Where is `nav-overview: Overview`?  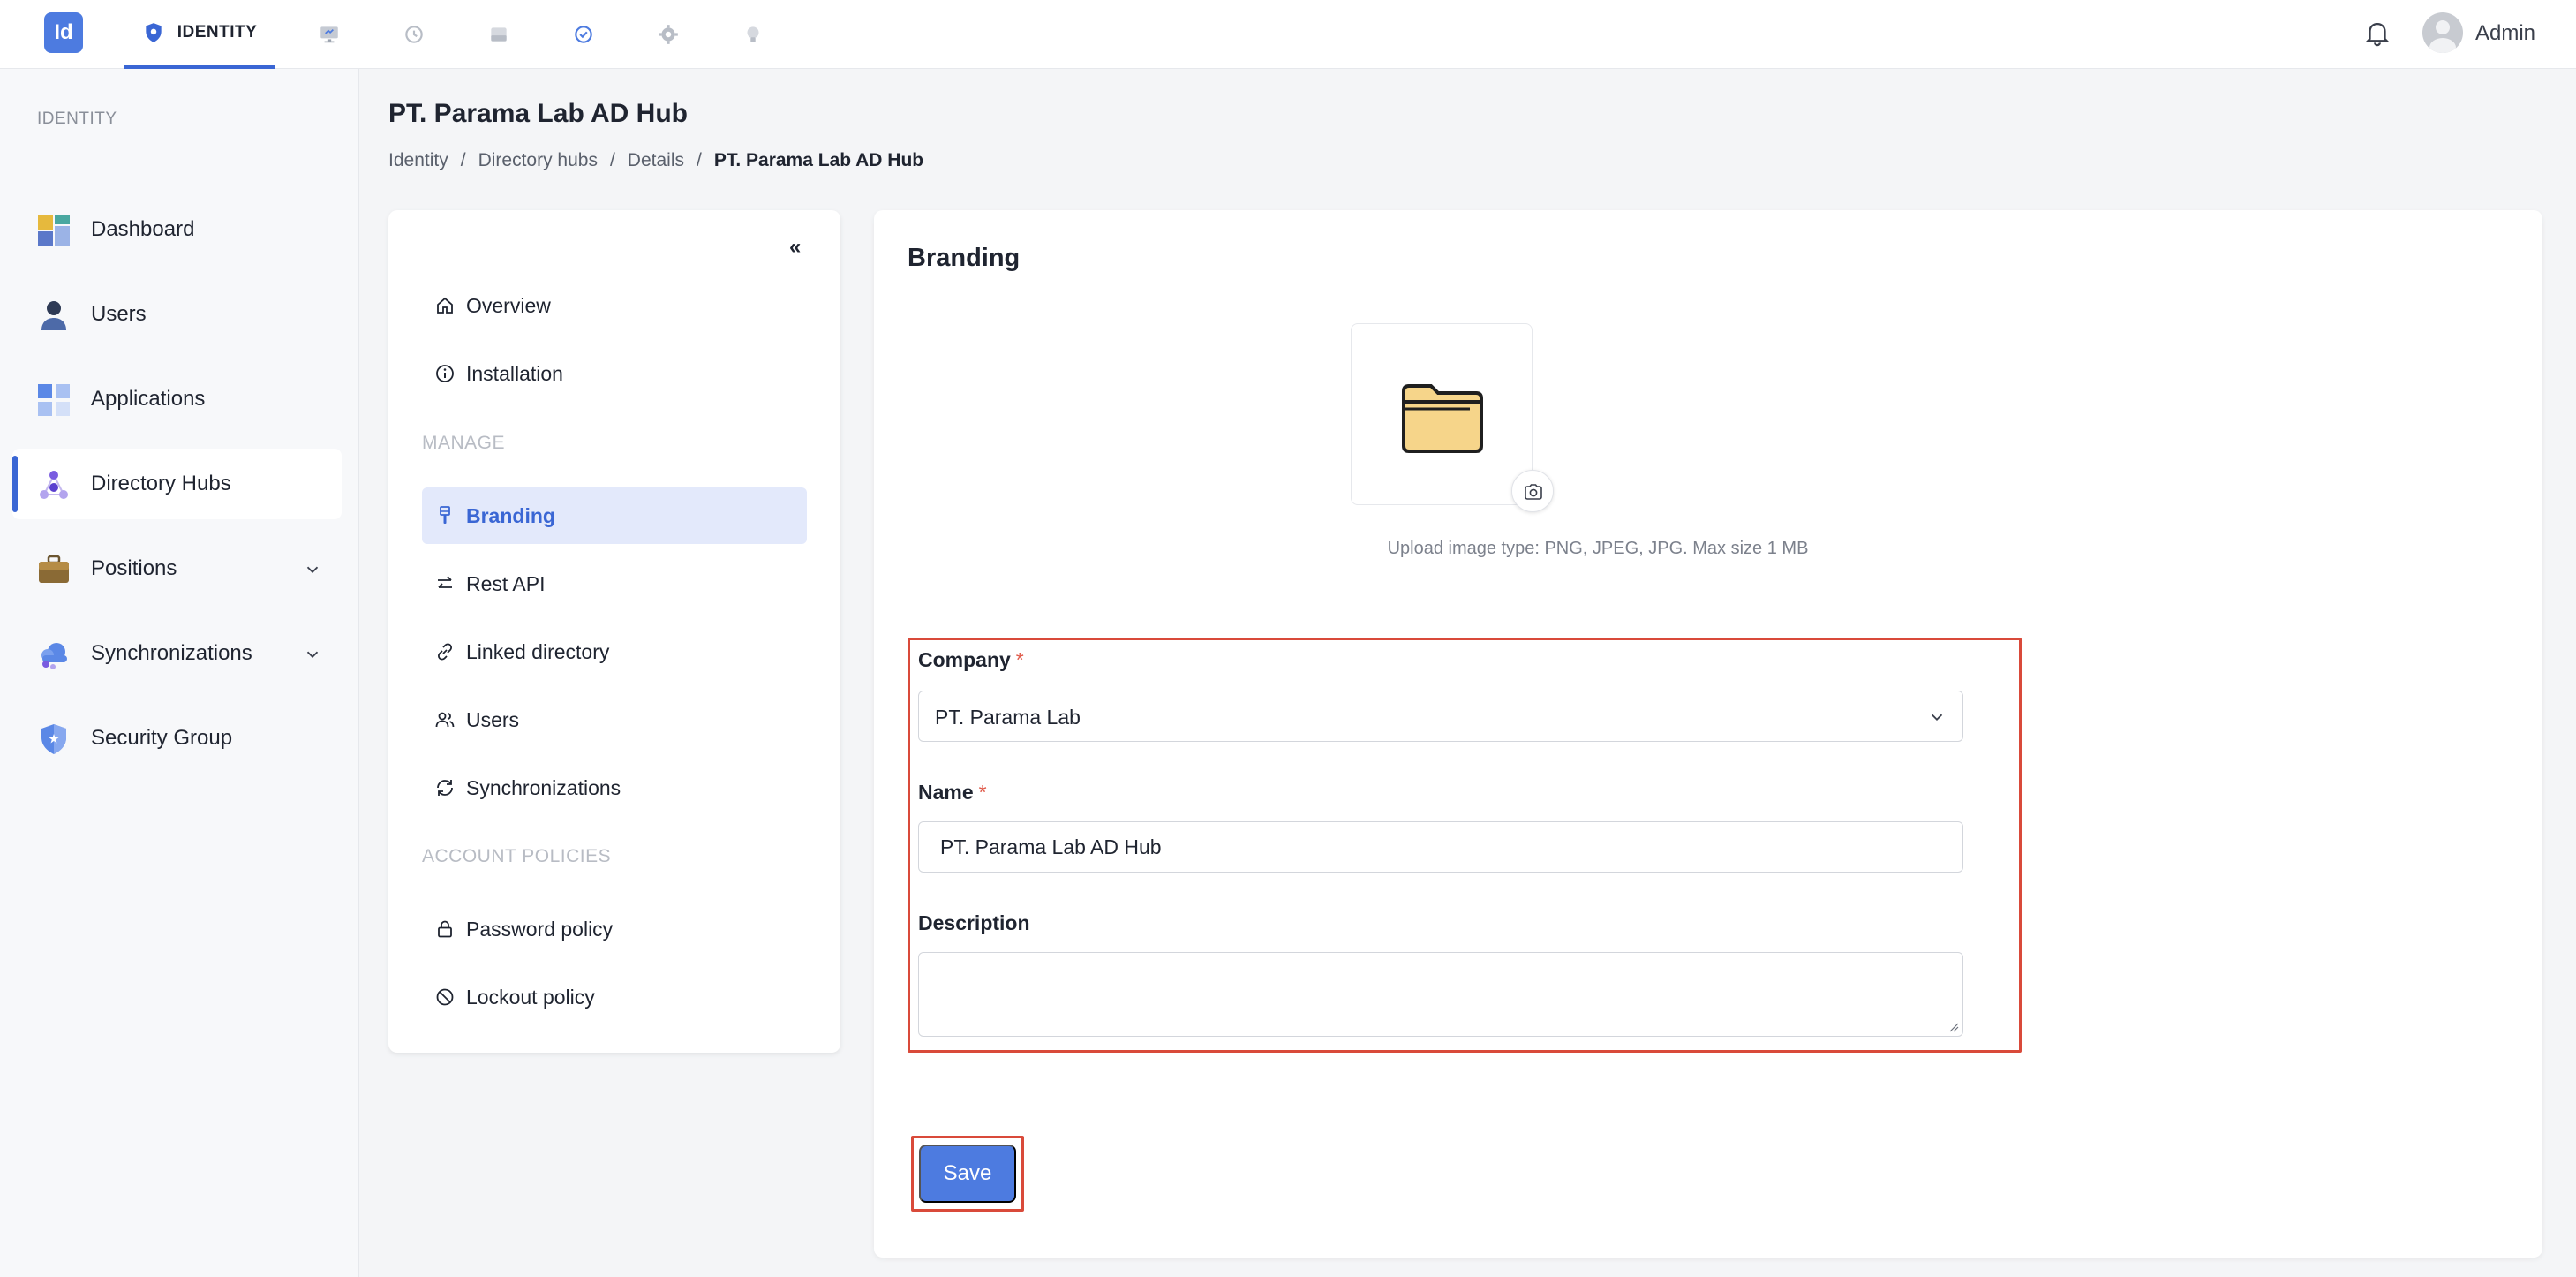
nav-overview: Overview is located at coordinates (615, 305).